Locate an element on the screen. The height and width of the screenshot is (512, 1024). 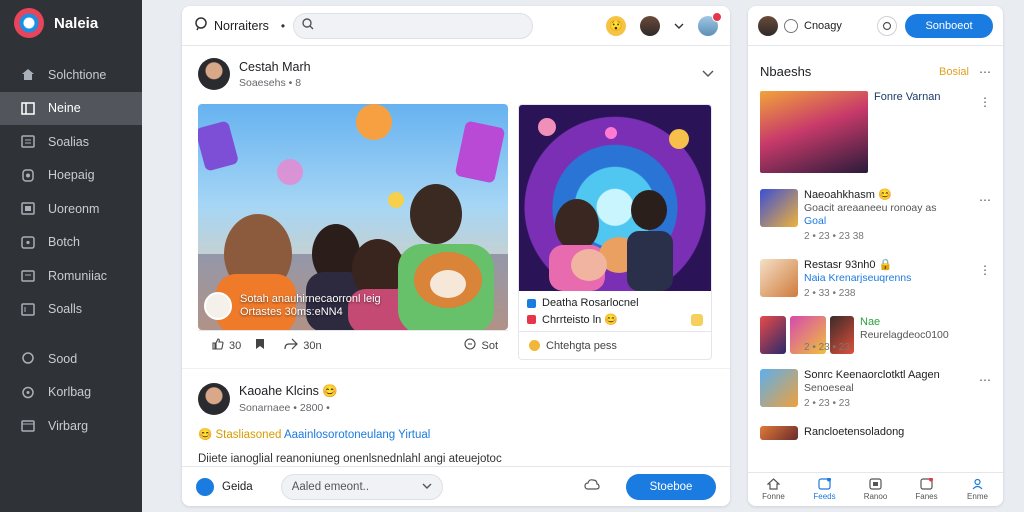
notification-avatar is located at coordinates (710, 23).